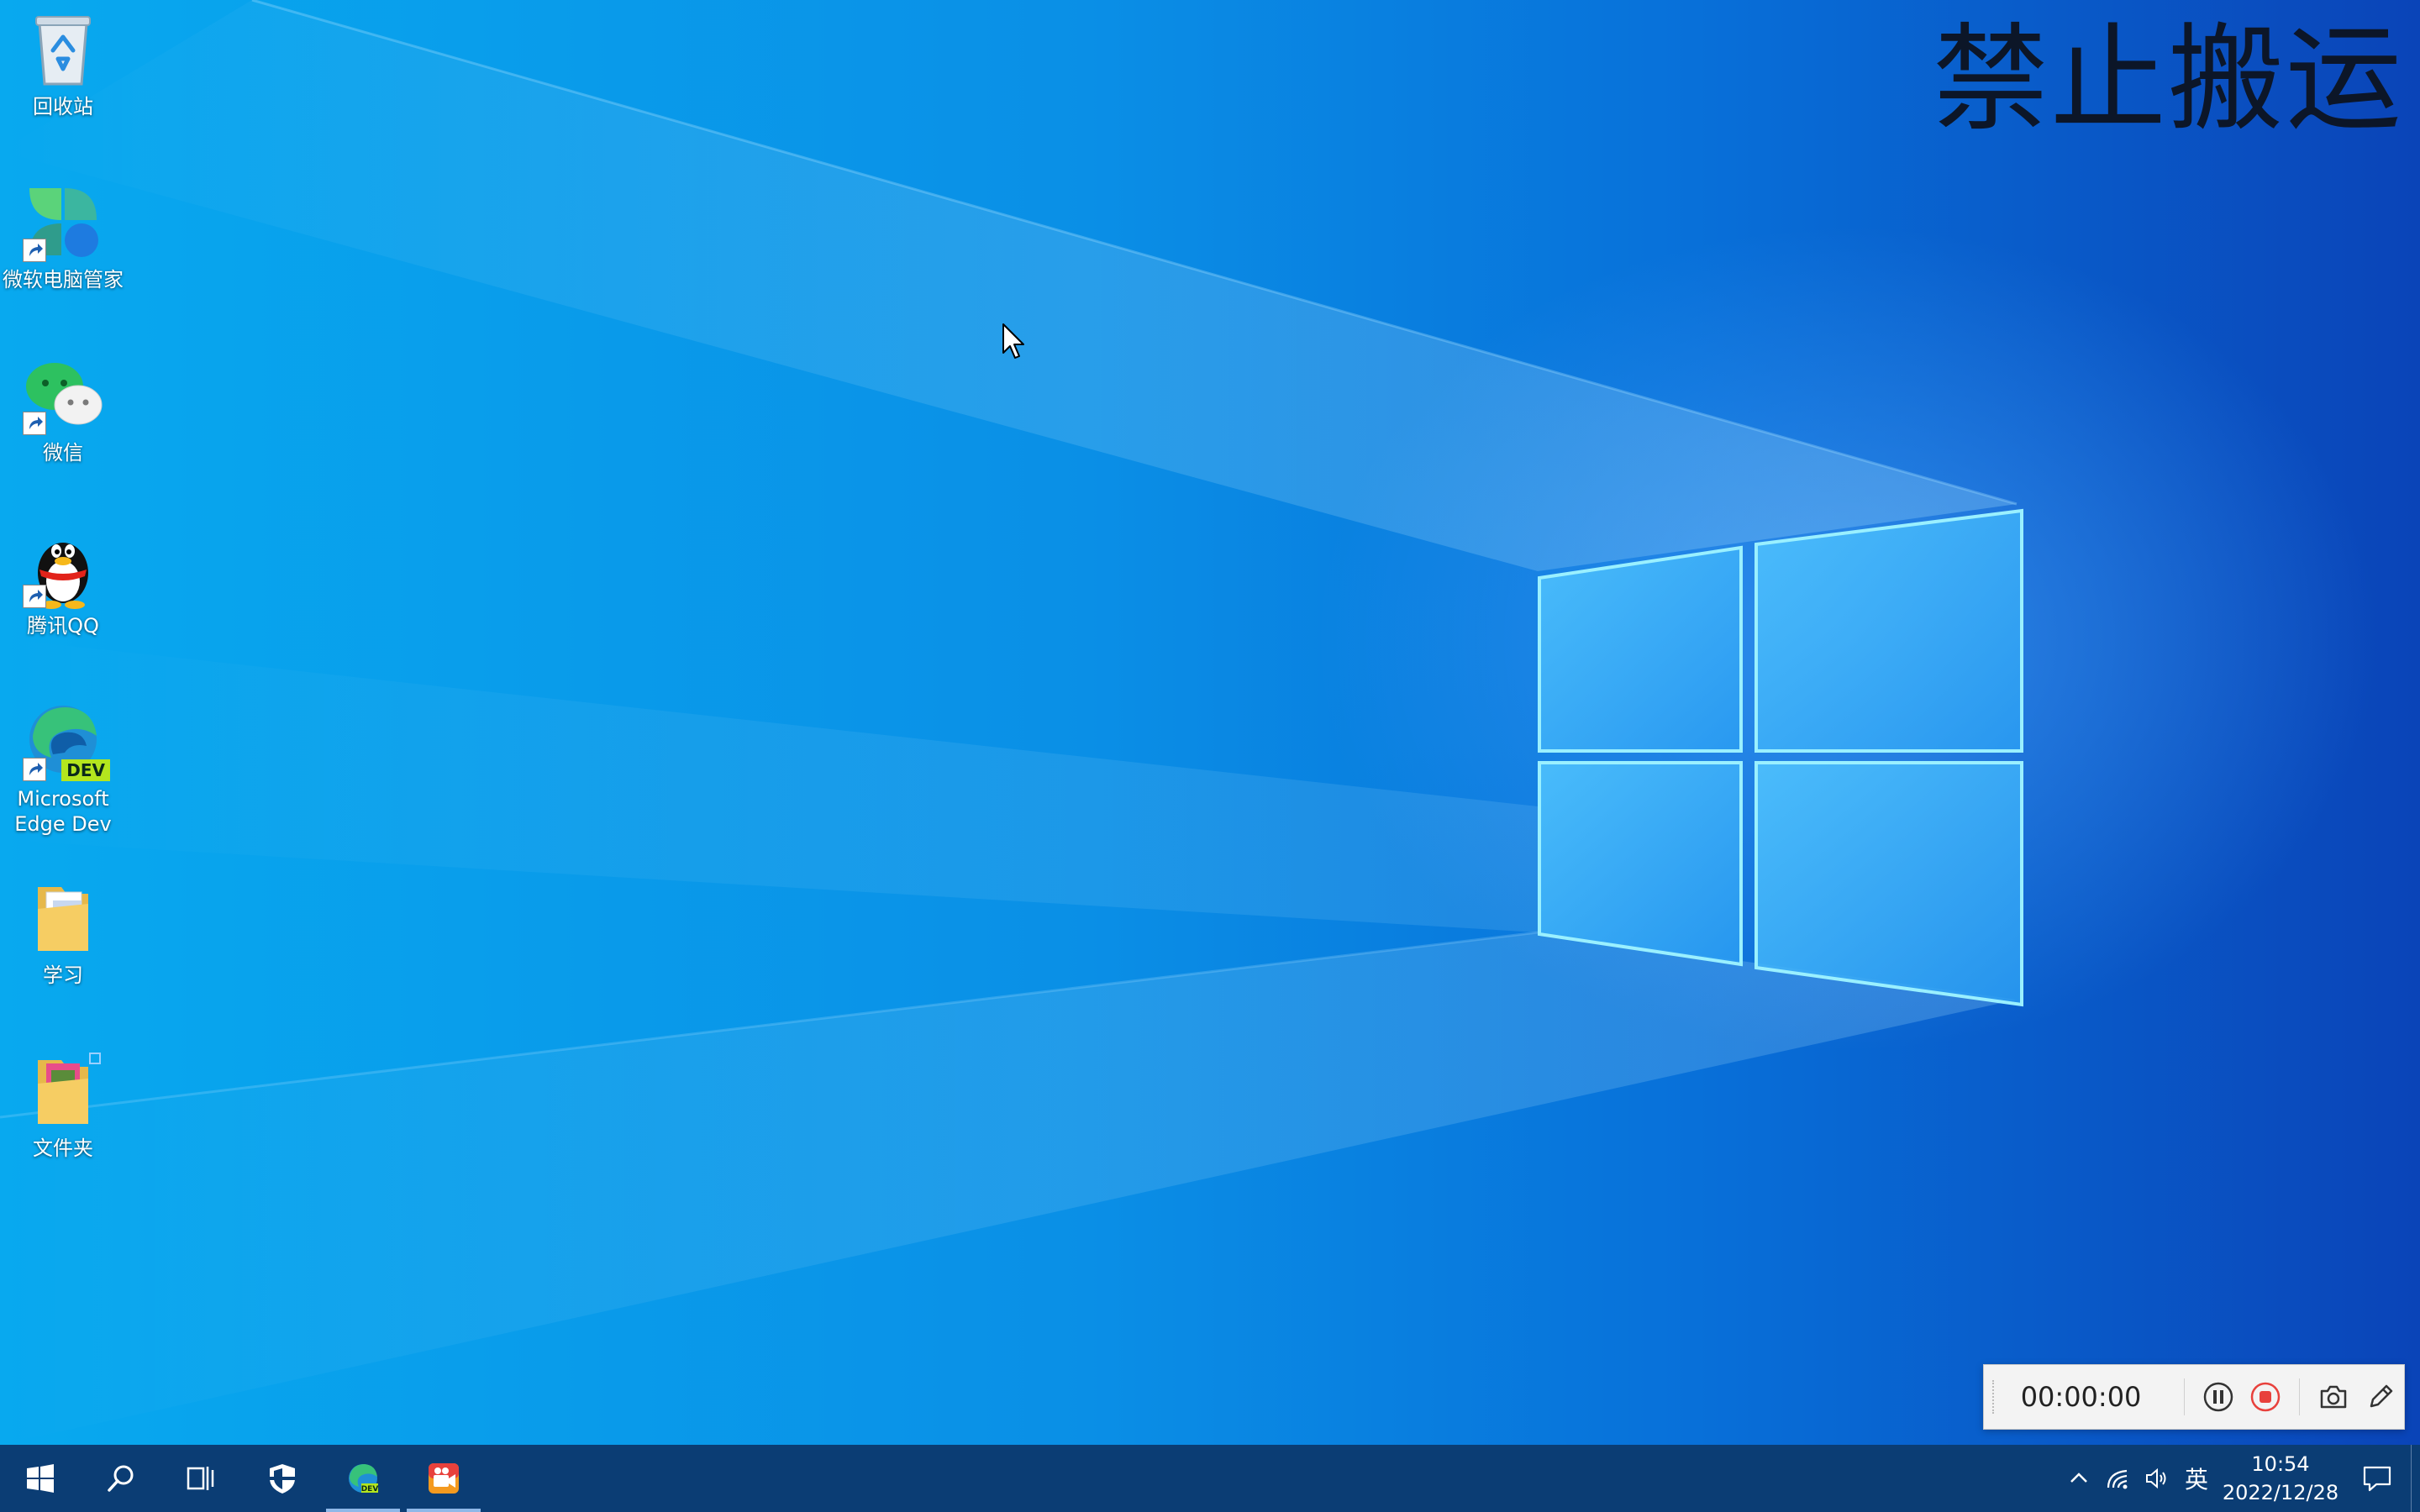  I want to click on network-button, so click(2117, 1478).